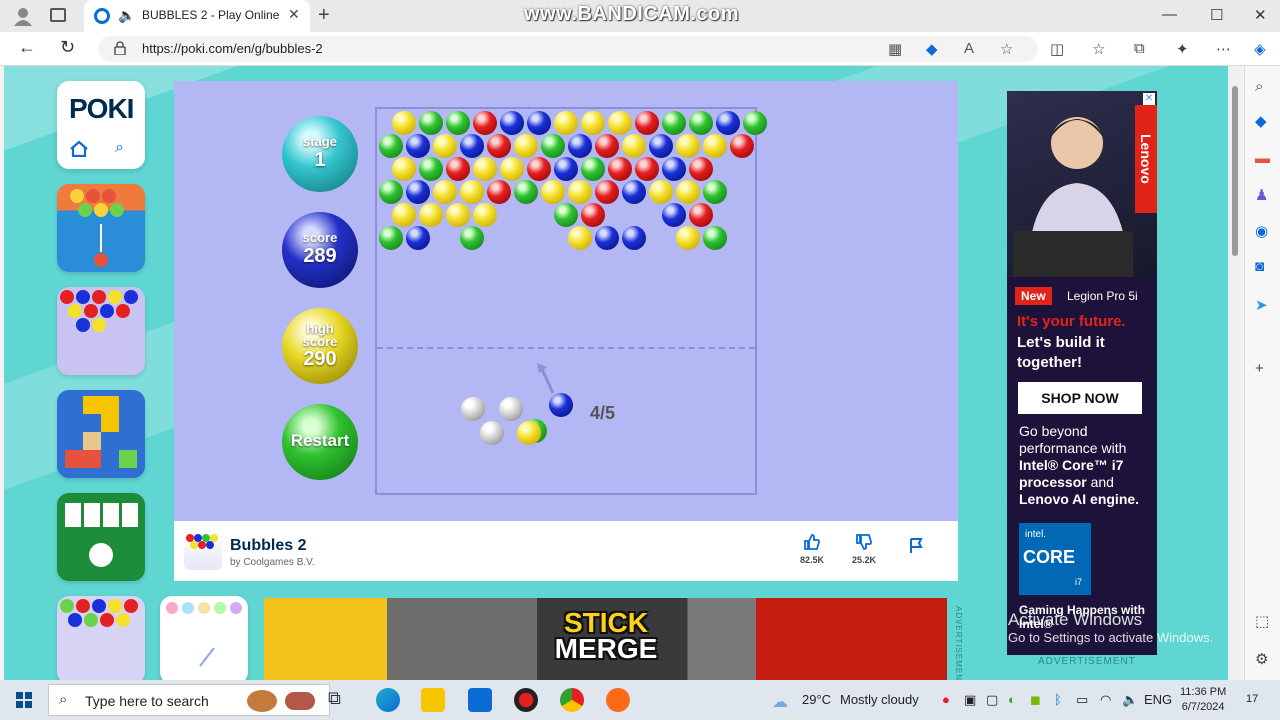 The height and width of the screenshot is (720, 1280). Describe the element at coordinates (99, 613) in the screenshot. I see `bubble-pop-art` at that location.